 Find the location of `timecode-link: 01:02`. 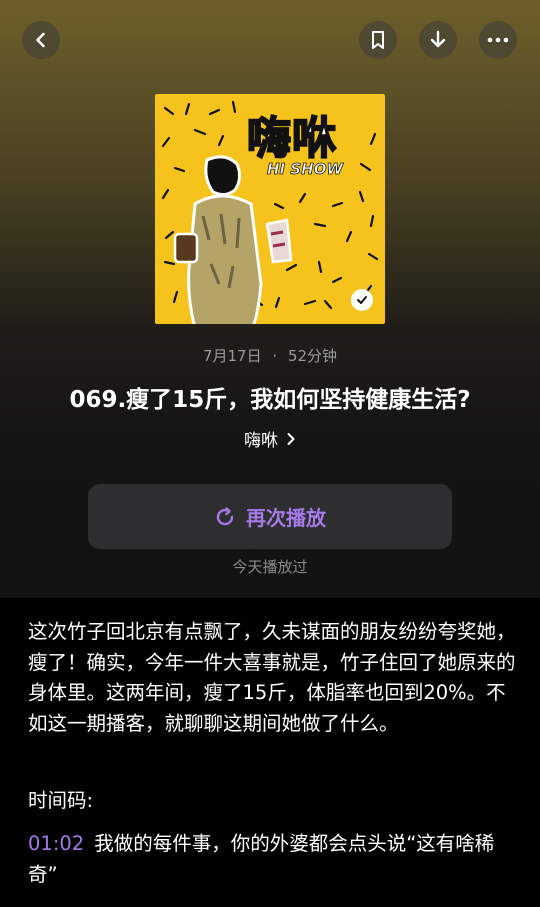

timecode-link: 01:02 is located at coordinates (56, 843).